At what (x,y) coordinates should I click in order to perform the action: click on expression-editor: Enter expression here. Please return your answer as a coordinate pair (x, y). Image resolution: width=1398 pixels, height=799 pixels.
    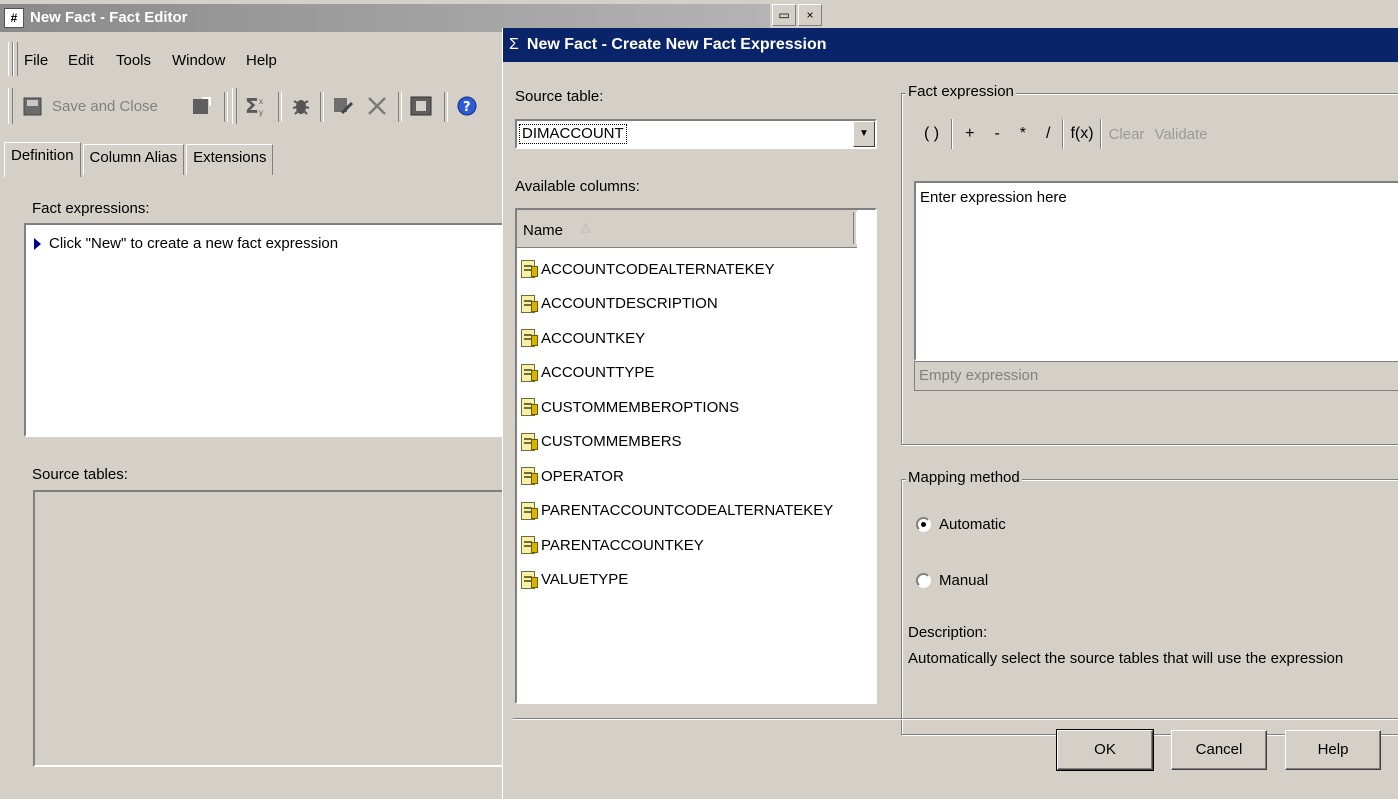
    Looking at the image, I should click on (1156, 271).